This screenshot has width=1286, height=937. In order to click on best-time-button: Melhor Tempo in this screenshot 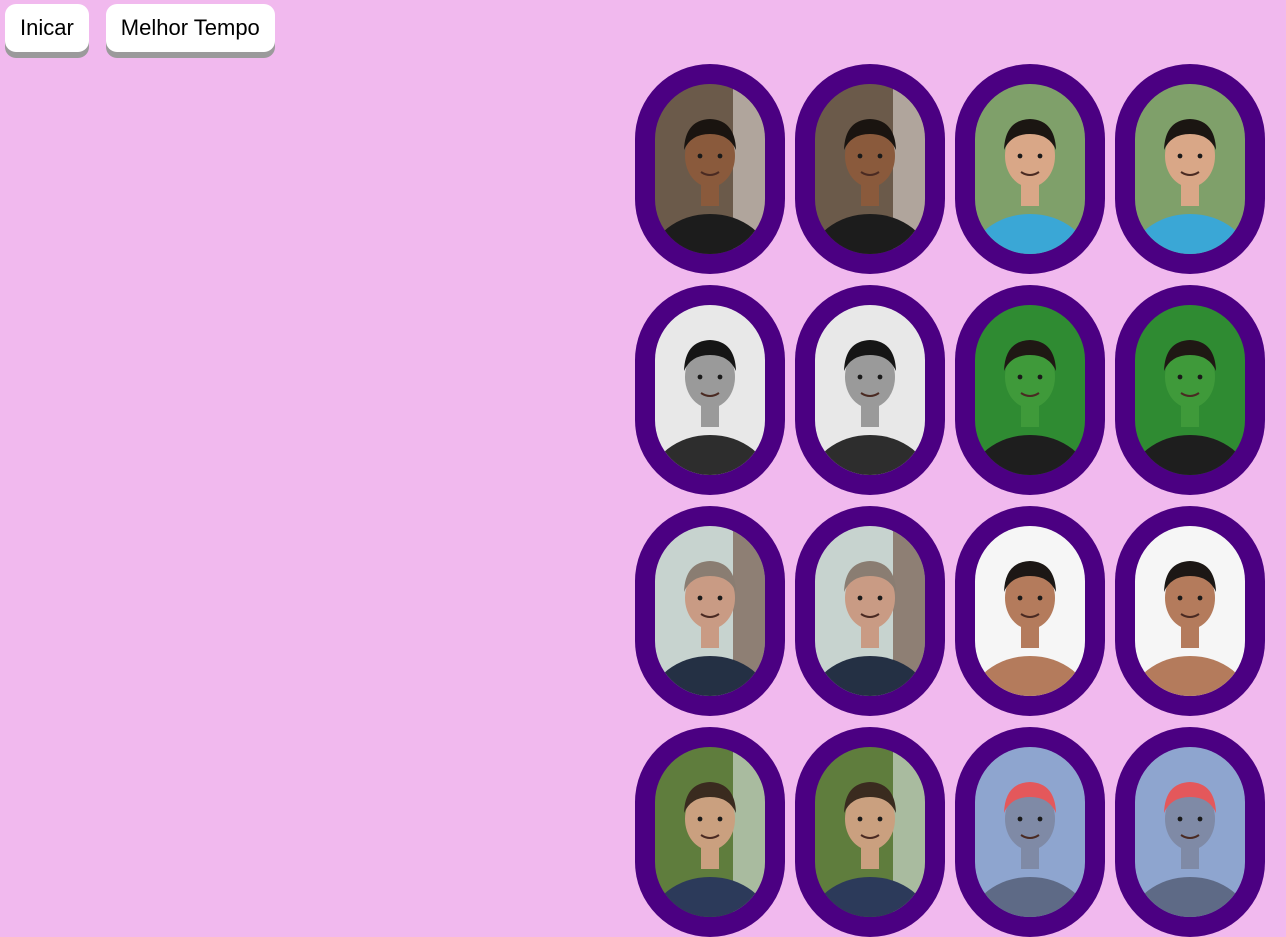, I will do `click(190, 28)`.